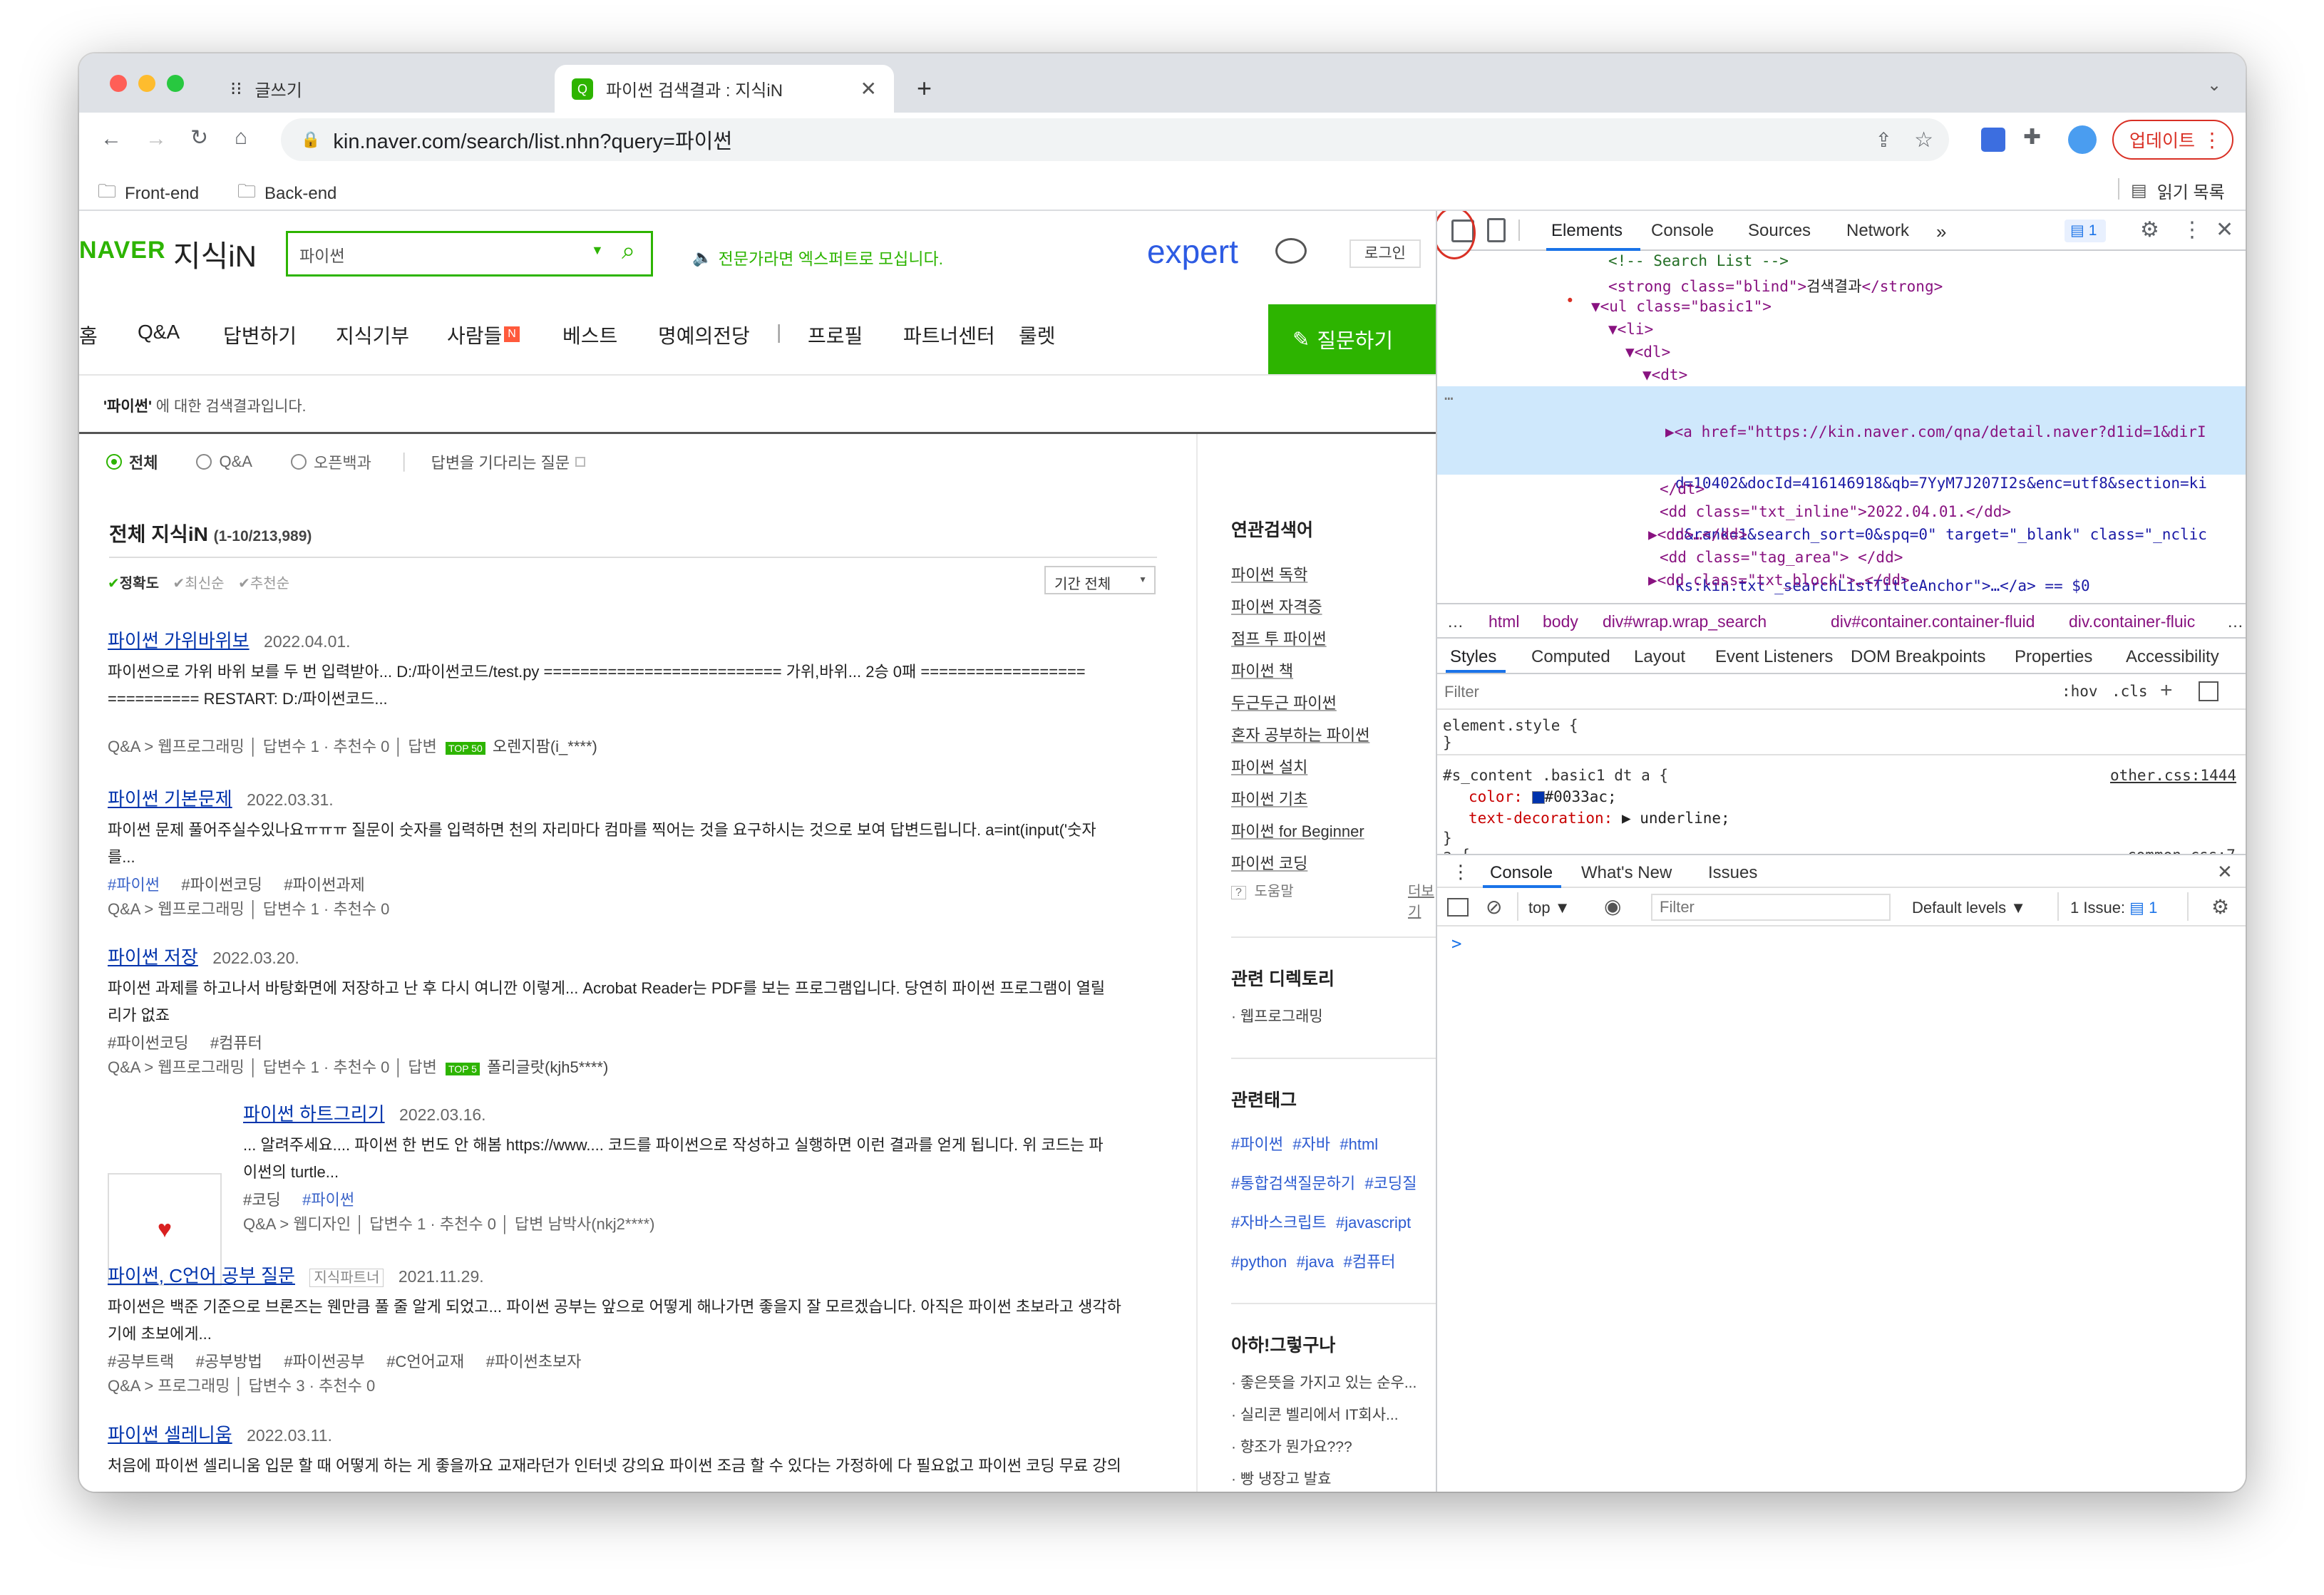  What do you see at coordinates (262, 1200) in the screenshot?
I see `result-tag: #코딩` at bounding box center [262, 1200].